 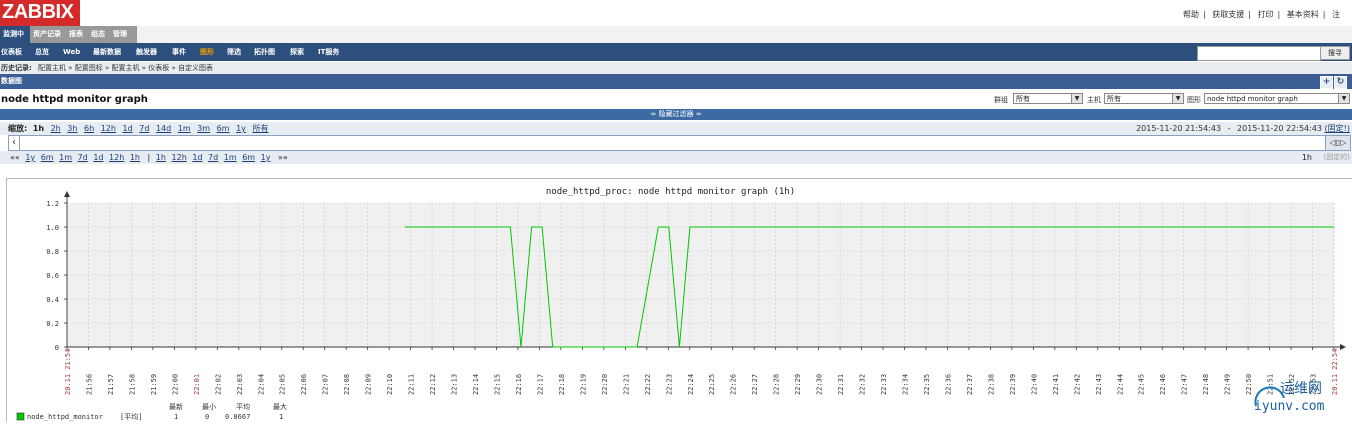 What do you see at coordinates (1144, 98) in the screenshot?
I see `host-select: 所有 ▼` at bounding box center [1144, 98].